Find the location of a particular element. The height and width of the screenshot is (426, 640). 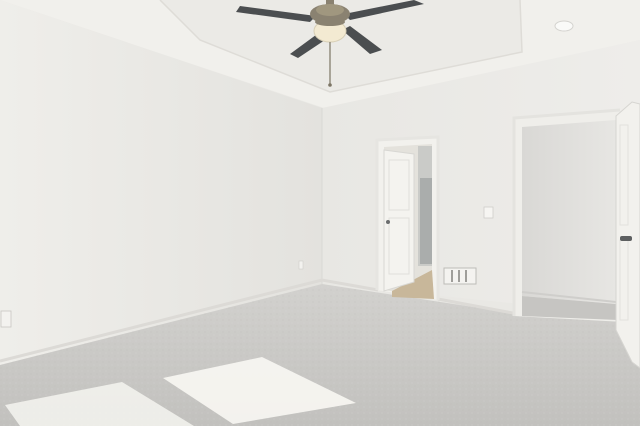

light-switch is located at coordinates (488, 212).